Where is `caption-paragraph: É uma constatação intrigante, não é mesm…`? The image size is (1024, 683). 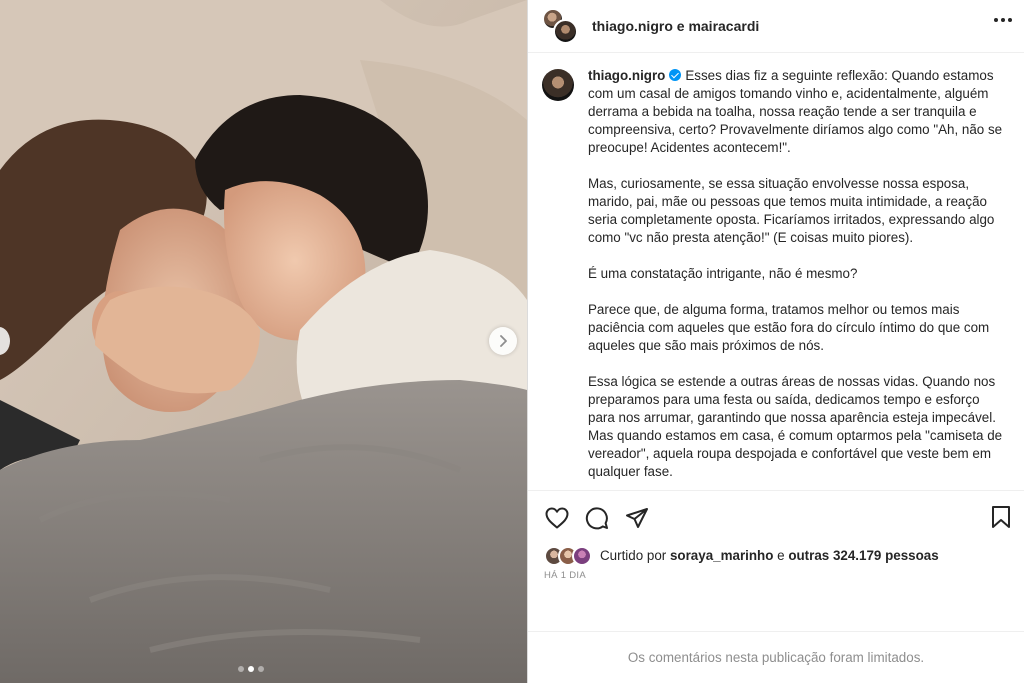
caption-paragraph: É uma constatação intrigante, não é mesm… is located at coordinates (723, 273).